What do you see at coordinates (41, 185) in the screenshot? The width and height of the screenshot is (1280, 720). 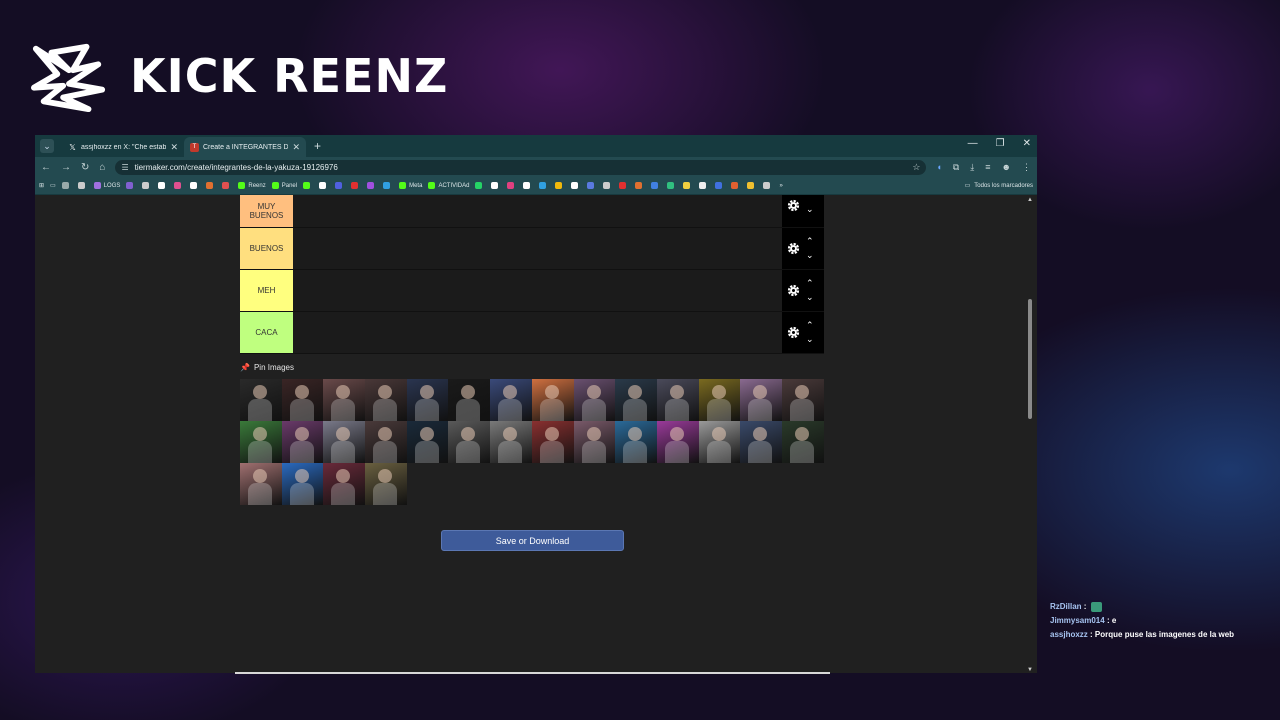 I see `apps-icon: ⊞` at bounding box center [41, 185].